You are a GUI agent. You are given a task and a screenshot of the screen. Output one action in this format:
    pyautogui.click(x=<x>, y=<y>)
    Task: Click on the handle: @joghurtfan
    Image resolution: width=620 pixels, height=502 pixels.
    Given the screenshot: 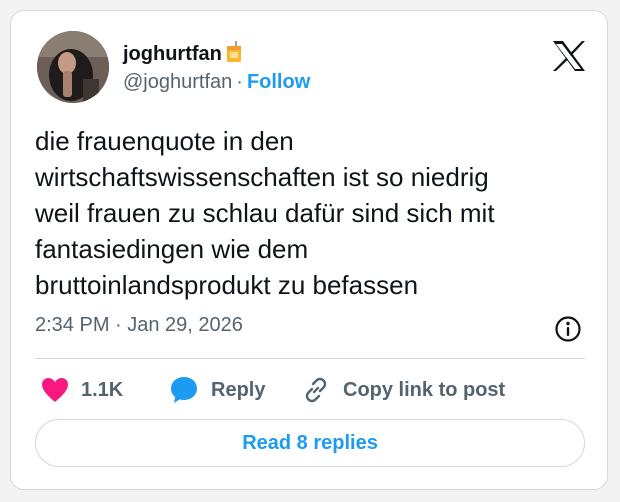 What is the action you would take?
    pyautogui.click(x=177, y=82)
    